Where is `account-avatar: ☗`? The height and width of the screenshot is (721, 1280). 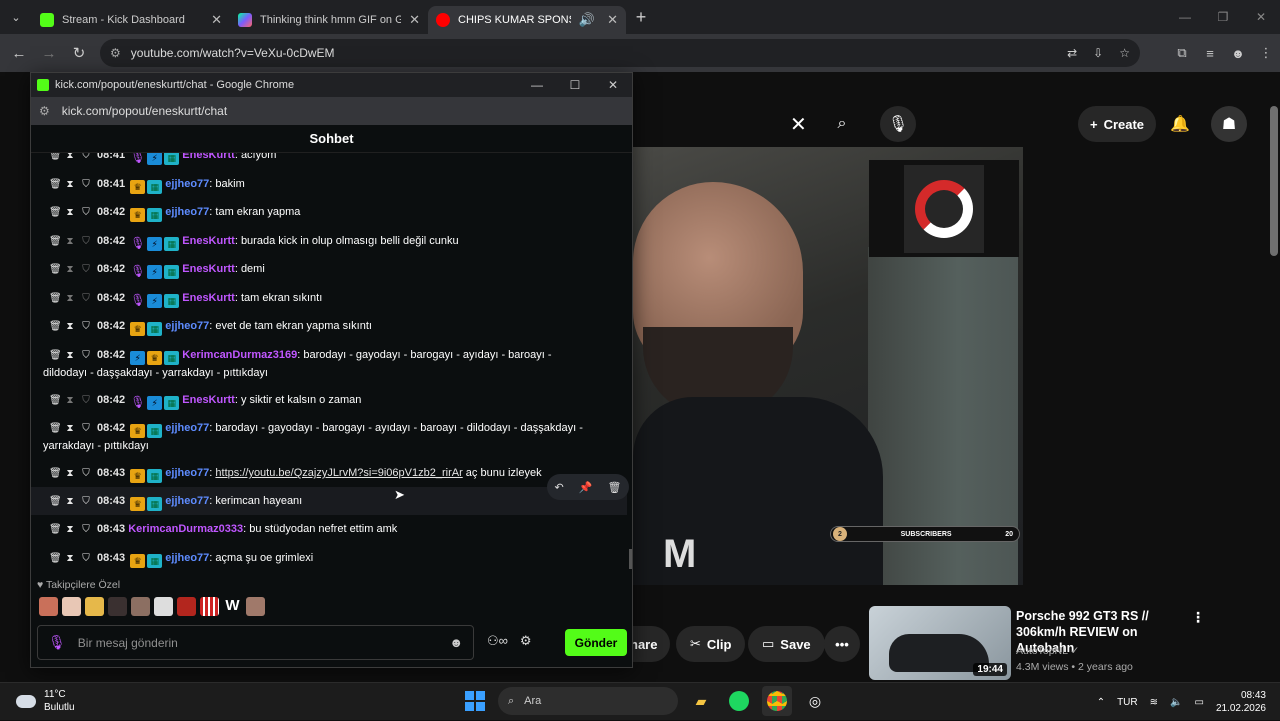 account-avatar: ☗ is located at coordinates (1229, 124).